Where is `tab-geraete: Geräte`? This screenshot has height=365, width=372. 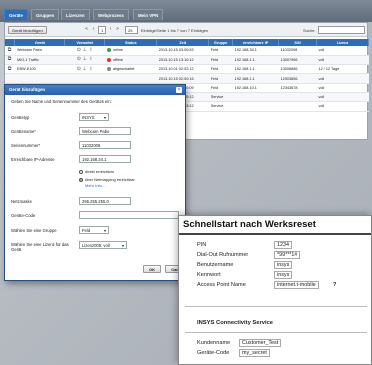 tab-geraete: Geräte is located at coordinates (16, 14).